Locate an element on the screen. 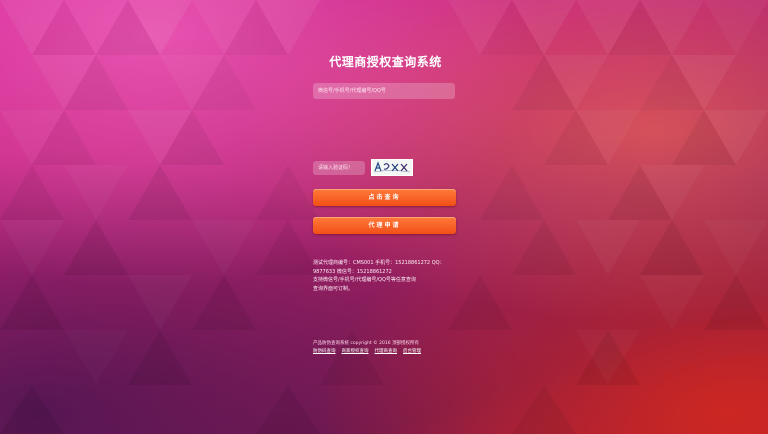  footer-link-agent-query: 代理商查询 is located at coordinates (386, 351).